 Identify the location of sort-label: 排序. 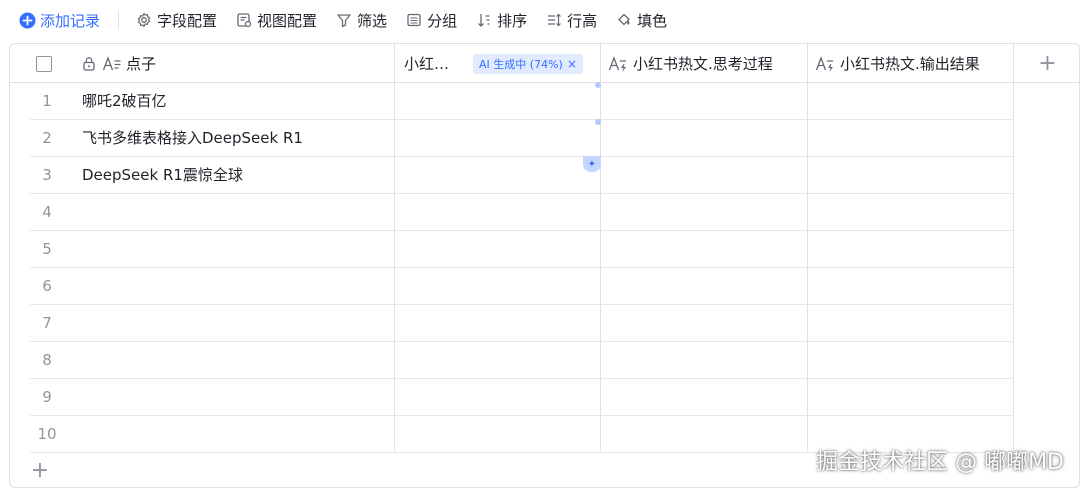
(512, 20).